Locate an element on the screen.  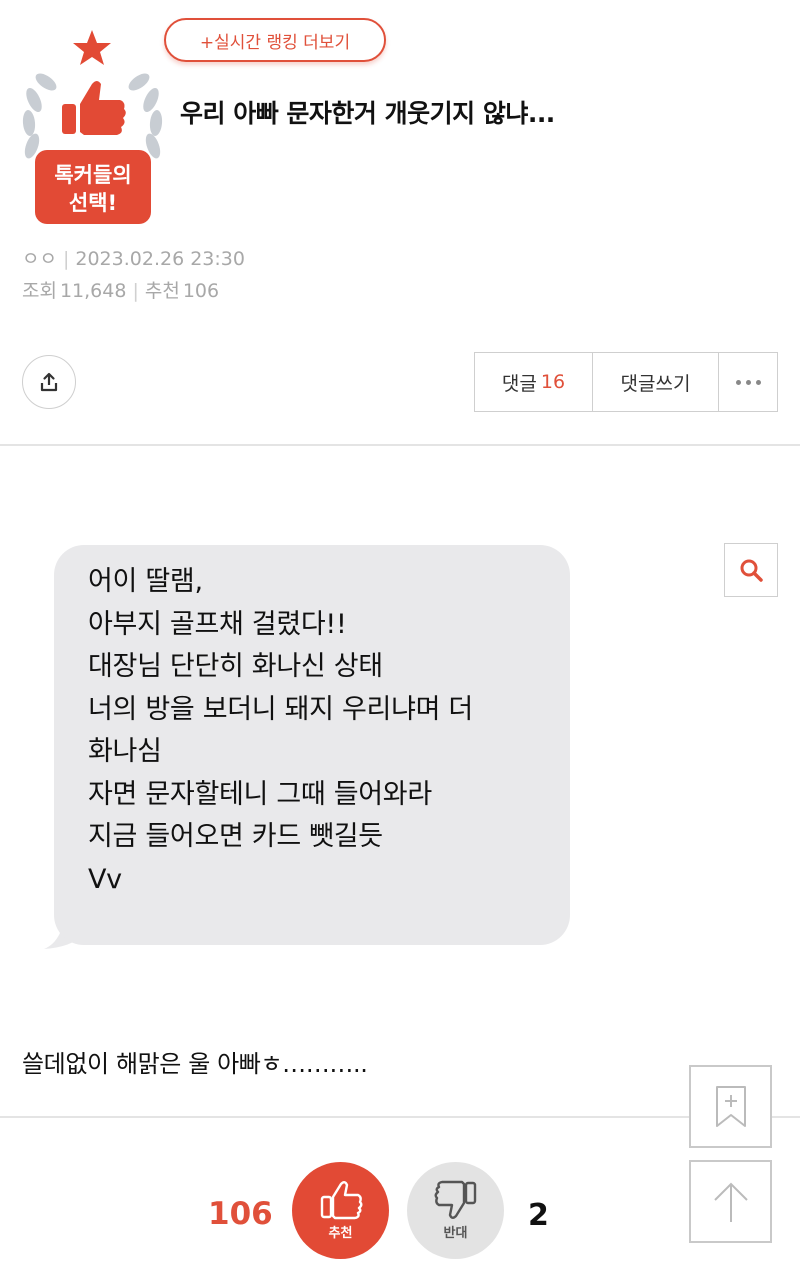
toker-choice-badge: 톡커들의 선택! is located at coordinates (92, 128).